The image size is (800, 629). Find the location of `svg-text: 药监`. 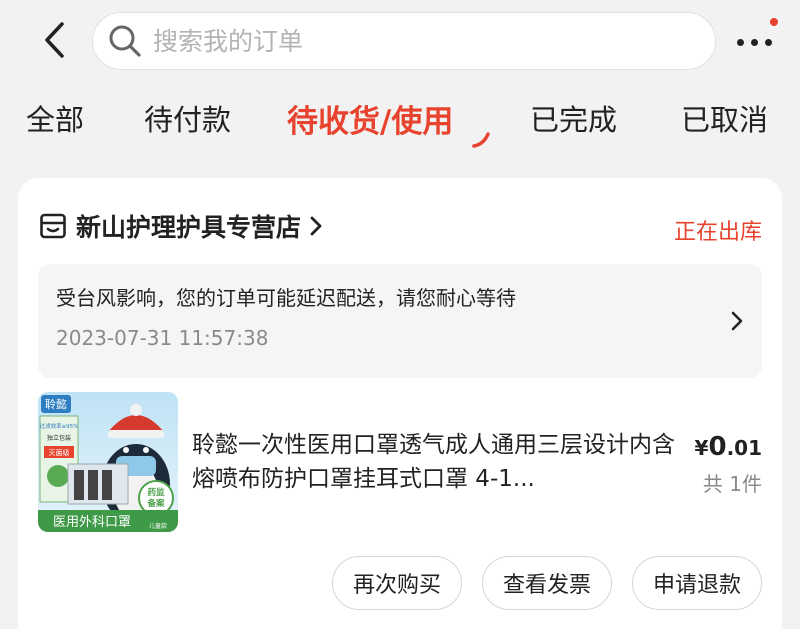

svg-text: 药监 is located at coordinates (156, 492).